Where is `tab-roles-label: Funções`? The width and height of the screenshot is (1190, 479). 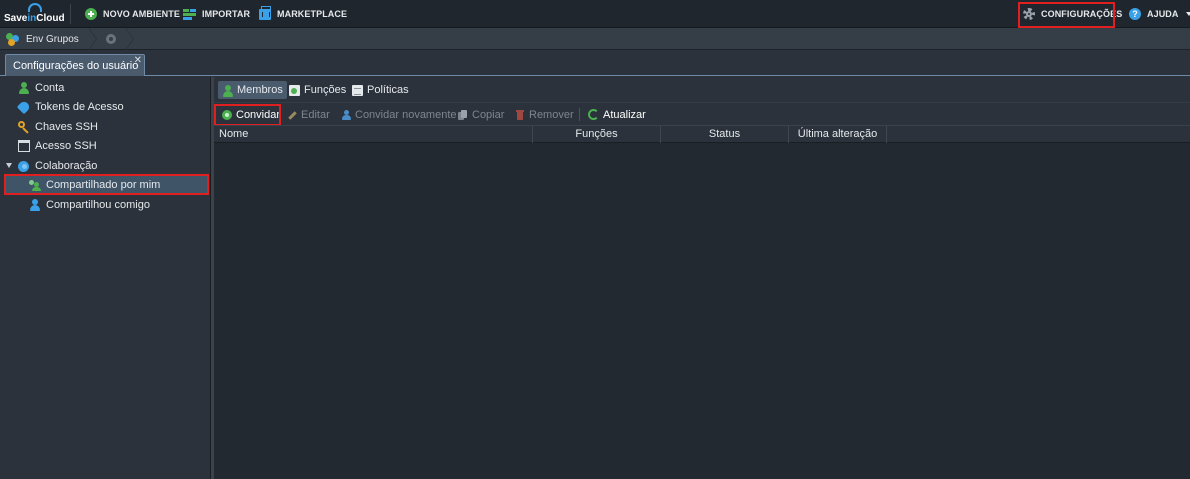
tab-roles-label: Funções is located at coordinates (325, 90).